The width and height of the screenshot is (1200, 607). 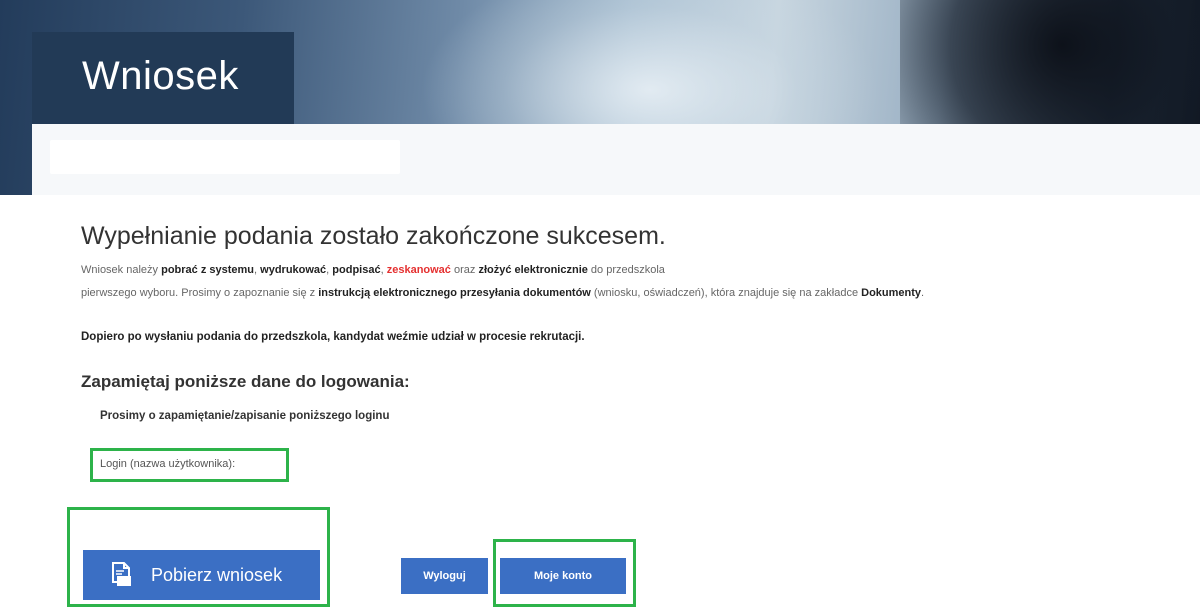 What do you see at coordinates (245, 381) in the screenshot?
I see `login-heading: Zapamiętaj poniższe dane do logowania:` at bounding box center [245, 381].